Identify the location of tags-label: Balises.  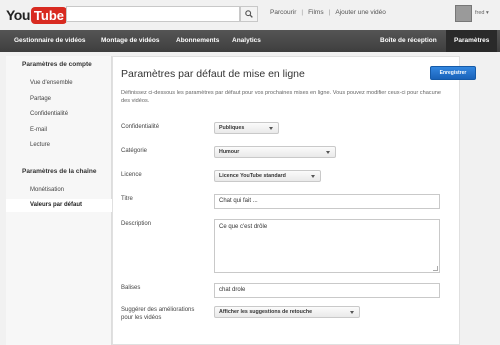
(131, 288).